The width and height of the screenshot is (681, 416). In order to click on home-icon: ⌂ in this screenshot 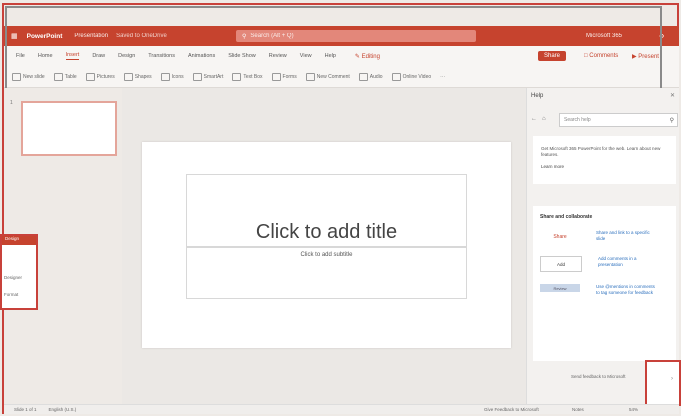, I will do `click(544, 119)`.